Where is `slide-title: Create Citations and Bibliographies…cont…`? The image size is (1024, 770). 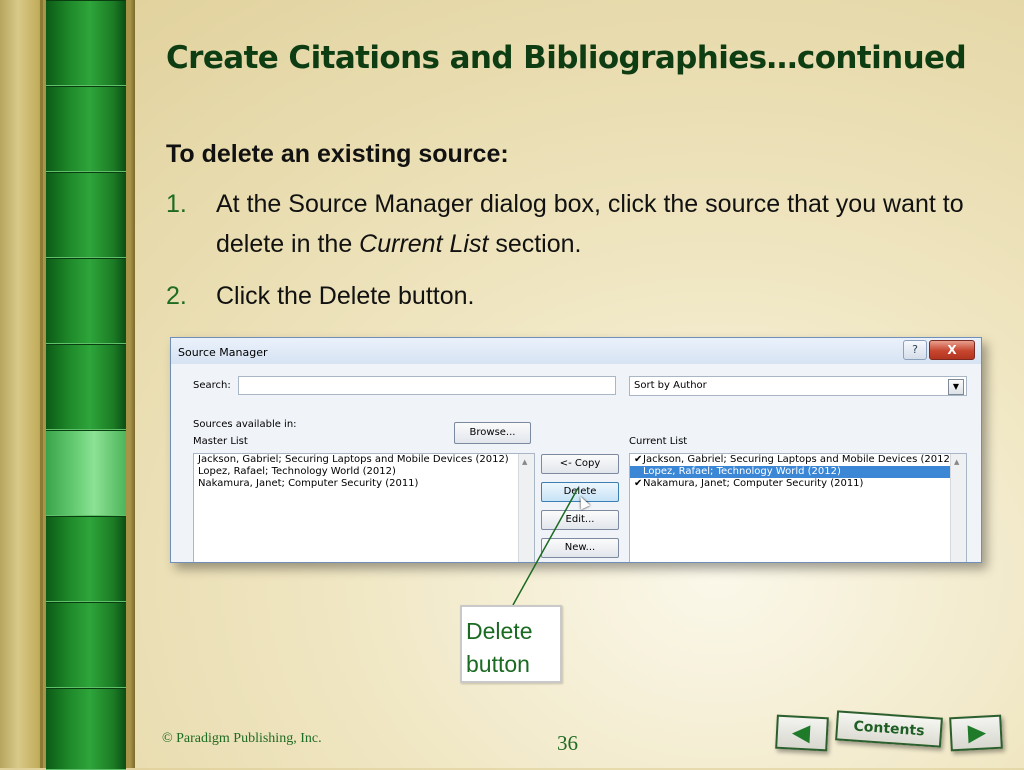
slide-title: Create Citations and Bibliographies…cont… is located at coordinates (566, 58).